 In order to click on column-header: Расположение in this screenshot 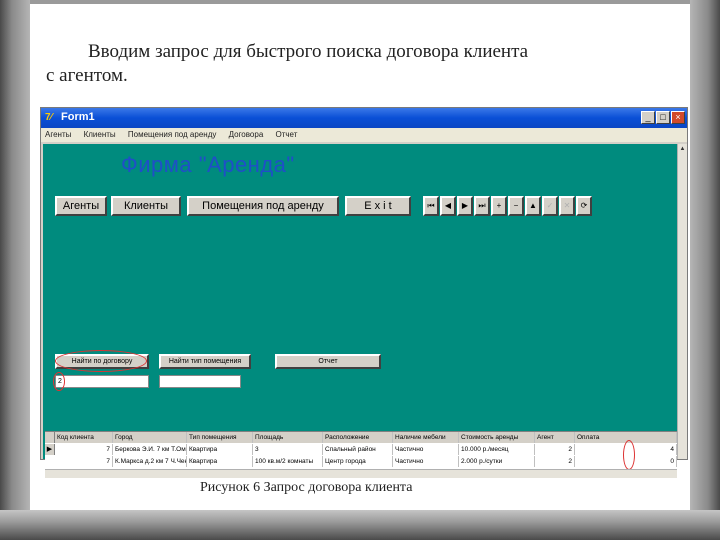, I will do `click(358, 437)`.